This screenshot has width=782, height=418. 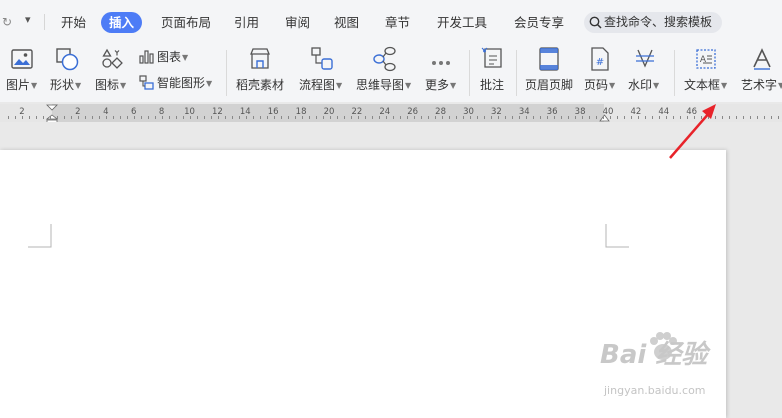 What do you see at coordinates (707, 73) in the screenshot?
I see `textbox-button: A 文本框▼` at bounding box center [707, 73].